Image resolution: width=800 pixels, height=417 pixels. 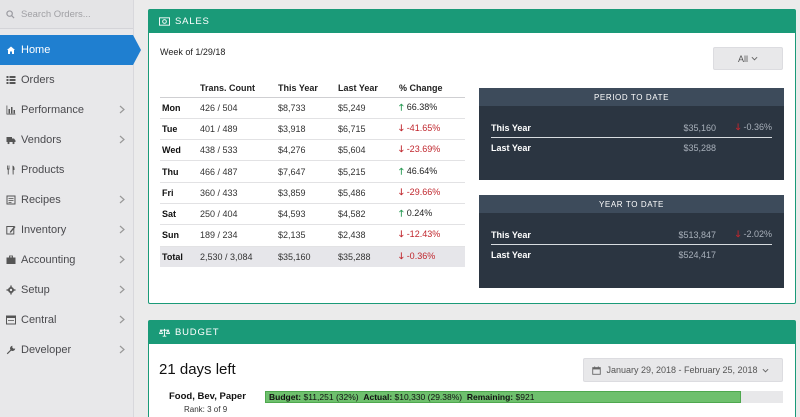 What do you see at coordinates (66, 320) in the screenshot?
I see `sidebar-item-central: Central` at bounding box center [66, 320].